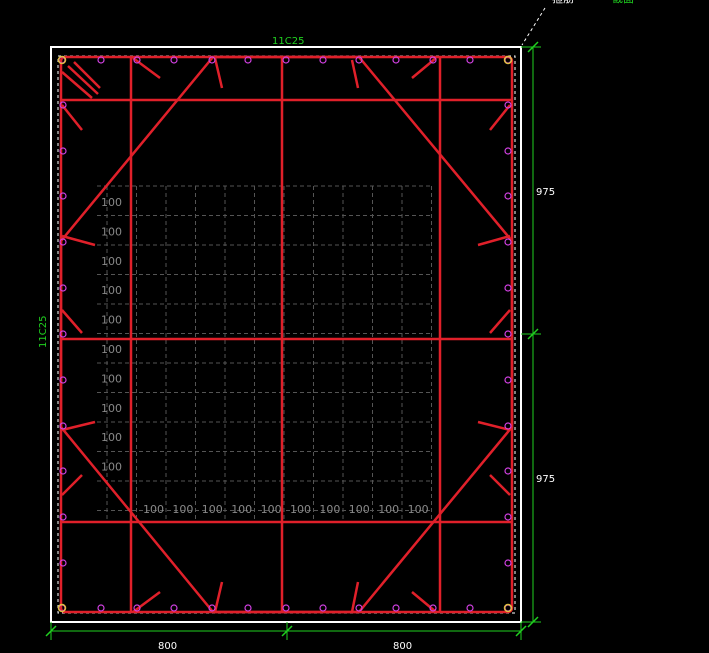 The height and width of the screenshot is (653, 709). Describe the element at coordinates (402, 646) in the screenshot. I see `dim-bottom-right: 800` at that location.